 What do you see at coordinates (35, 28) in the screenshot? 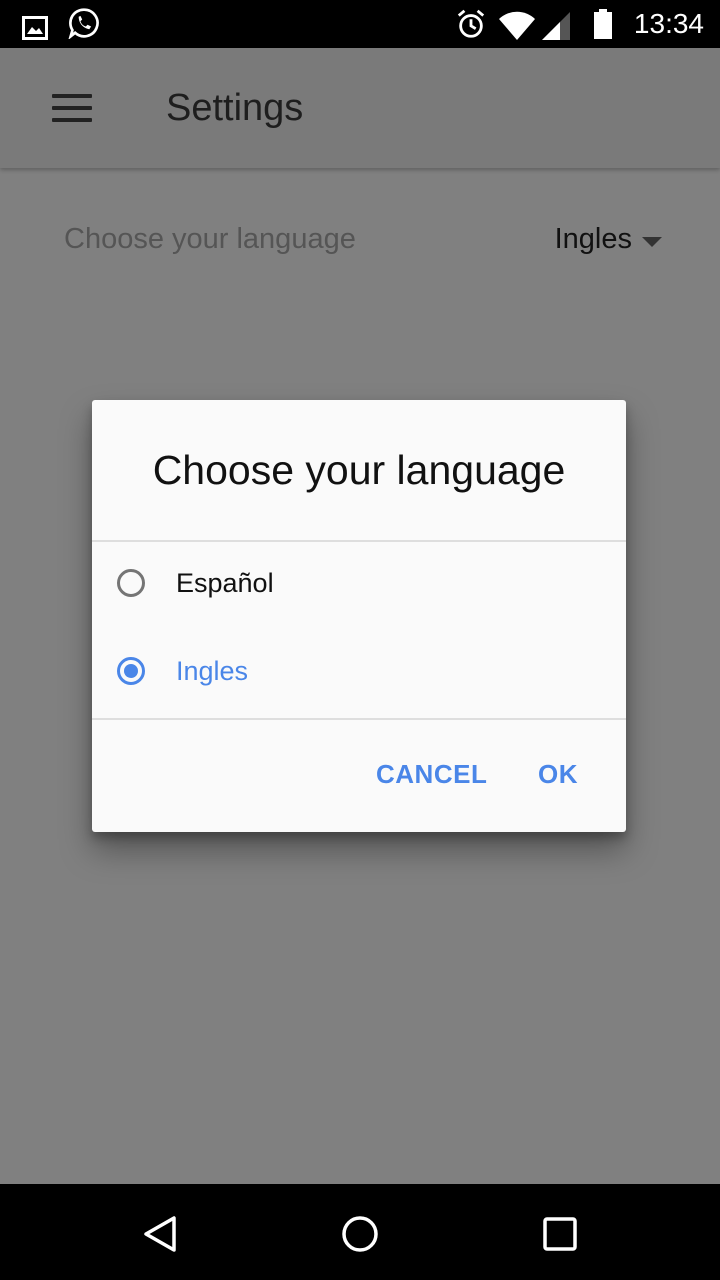
I see `gallery-icon` at bounding box center [35, 28].